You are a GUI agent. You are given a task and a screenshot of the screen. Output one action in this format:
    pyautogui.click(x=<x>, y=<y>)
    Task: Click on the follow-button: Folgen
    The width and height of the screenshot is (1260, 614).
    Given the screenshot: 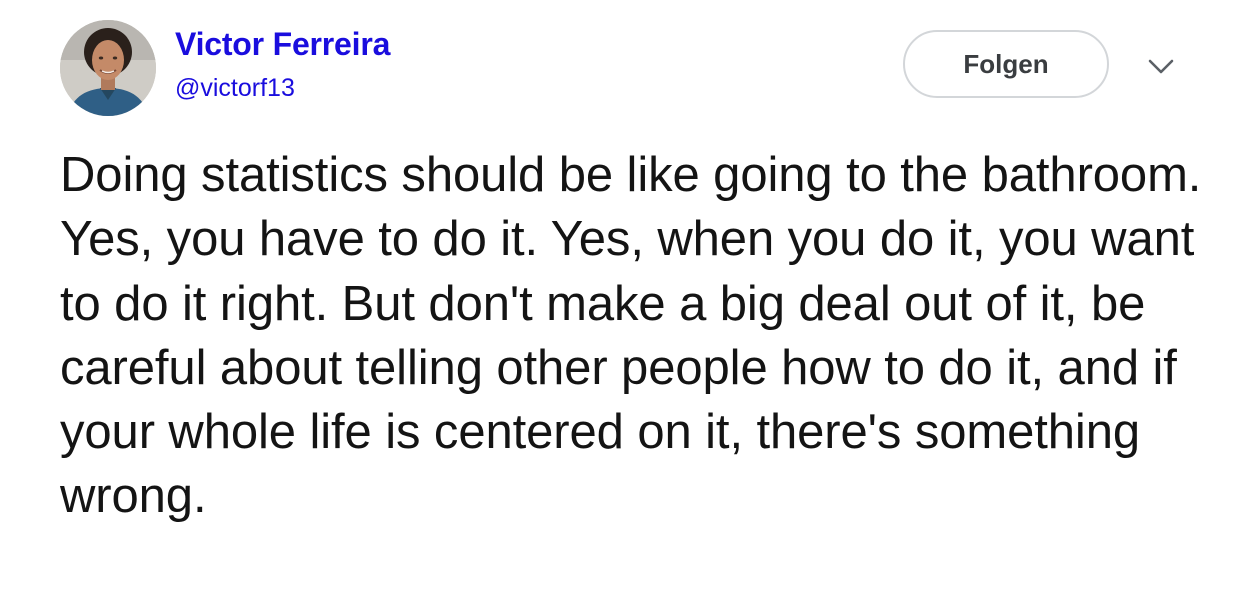 What is the action you would take?
    pyautogui.click(x=1006, y=64)
    